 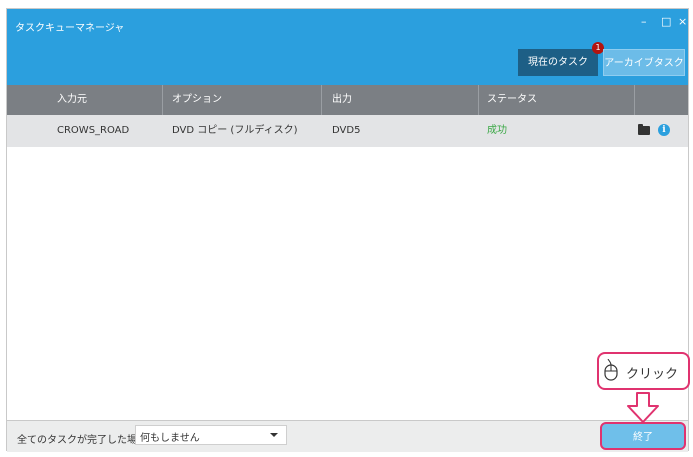 What do you see at coordinates (84, 440) in the screenshot?
I see `on-complete-label: 全てのタスクが完了した場合:` at bounding box center [84, 440].